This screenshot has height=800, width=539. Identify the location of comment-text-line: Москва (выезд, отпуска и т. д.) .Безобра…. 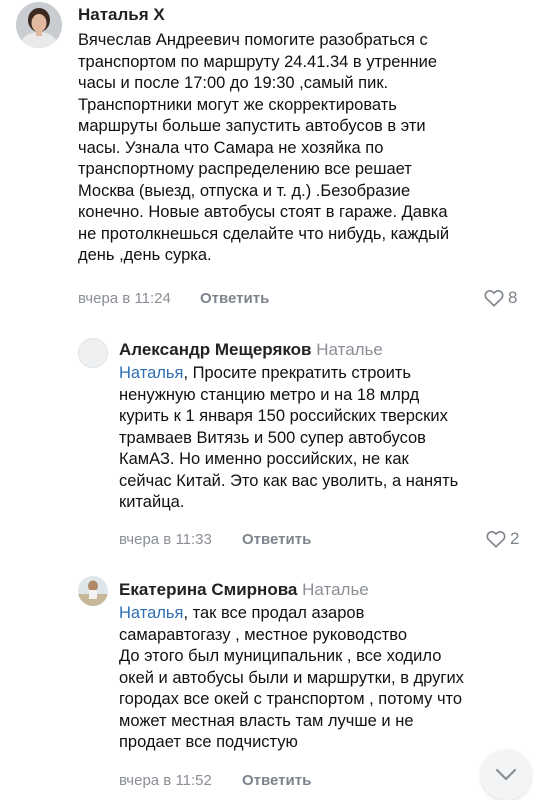
(244, 190).